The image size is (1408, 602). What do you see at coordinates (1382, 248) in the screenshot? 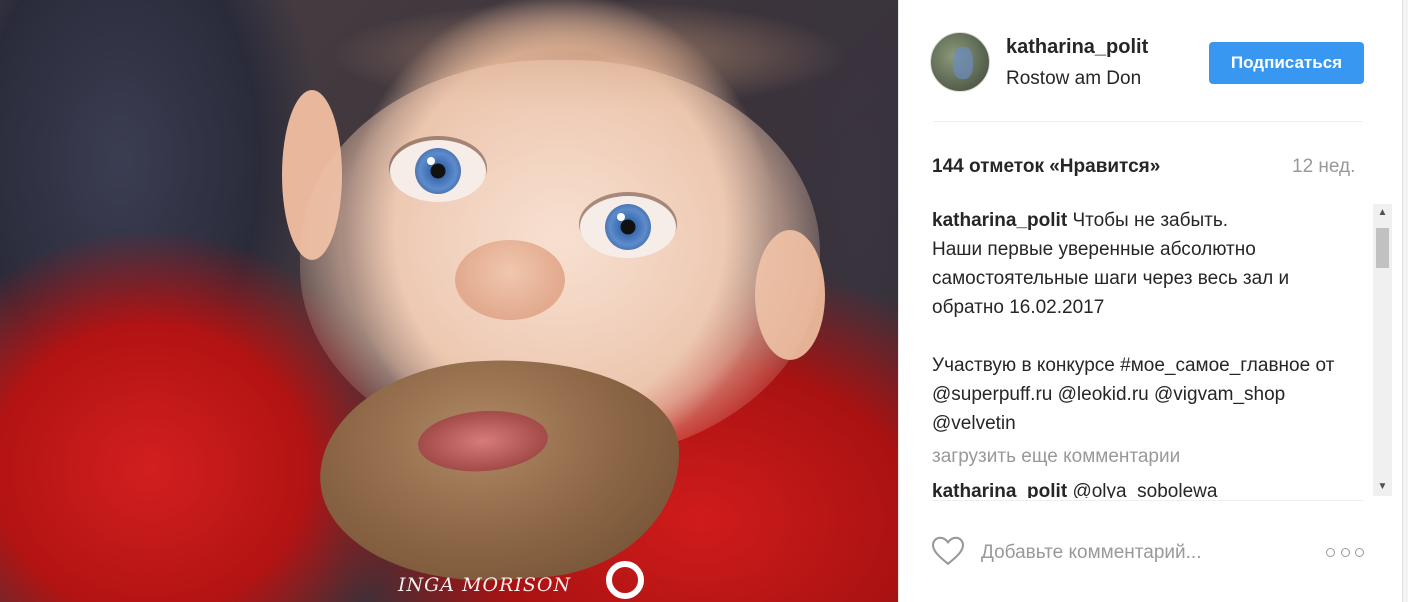
I see `scroll-thumb` at bounding box center [1382, 248].